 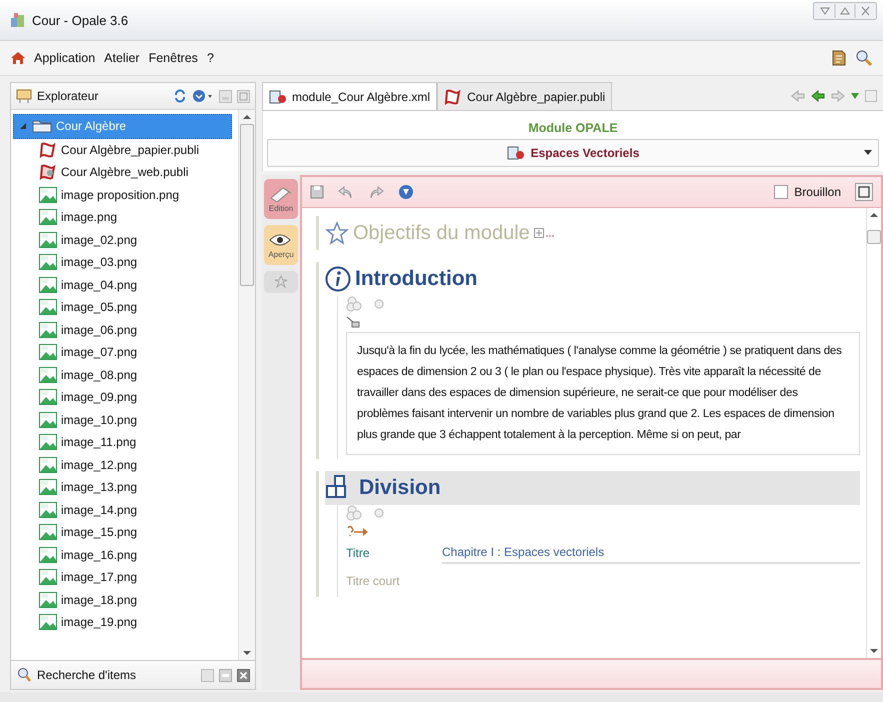 What do you see at coordinates (317, 192) in the screenshot?
I see `save-icon` at bounding box center [317, 192].